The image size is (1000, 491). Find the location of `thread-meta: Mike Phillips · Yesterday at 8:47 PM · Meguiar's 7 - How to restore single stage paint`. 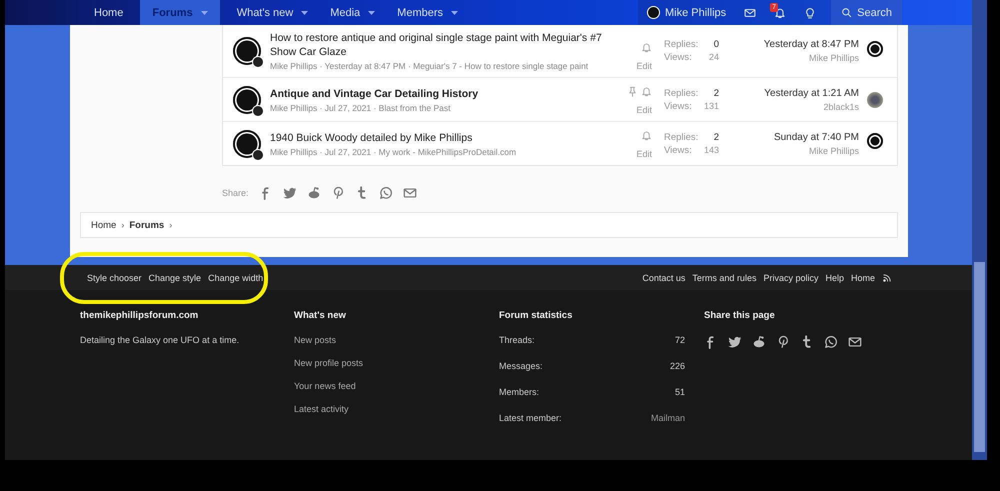

thread-meta: Mike Phillips · Yesterday at 8:47 PM · Meguiar's 7 - How to restore single stage paint is located at coordinates (430, 66).